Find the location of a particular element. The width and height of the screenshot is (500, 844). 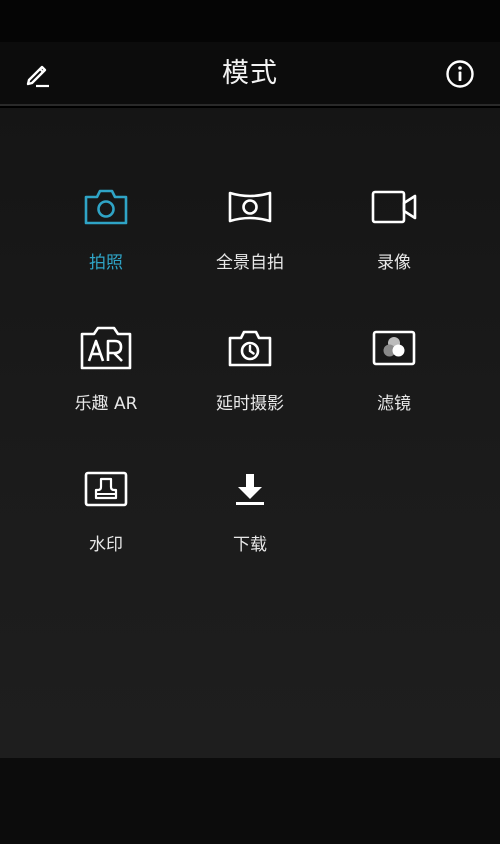

mode-label: 延时摄影 is located at coordinates (250, 404).